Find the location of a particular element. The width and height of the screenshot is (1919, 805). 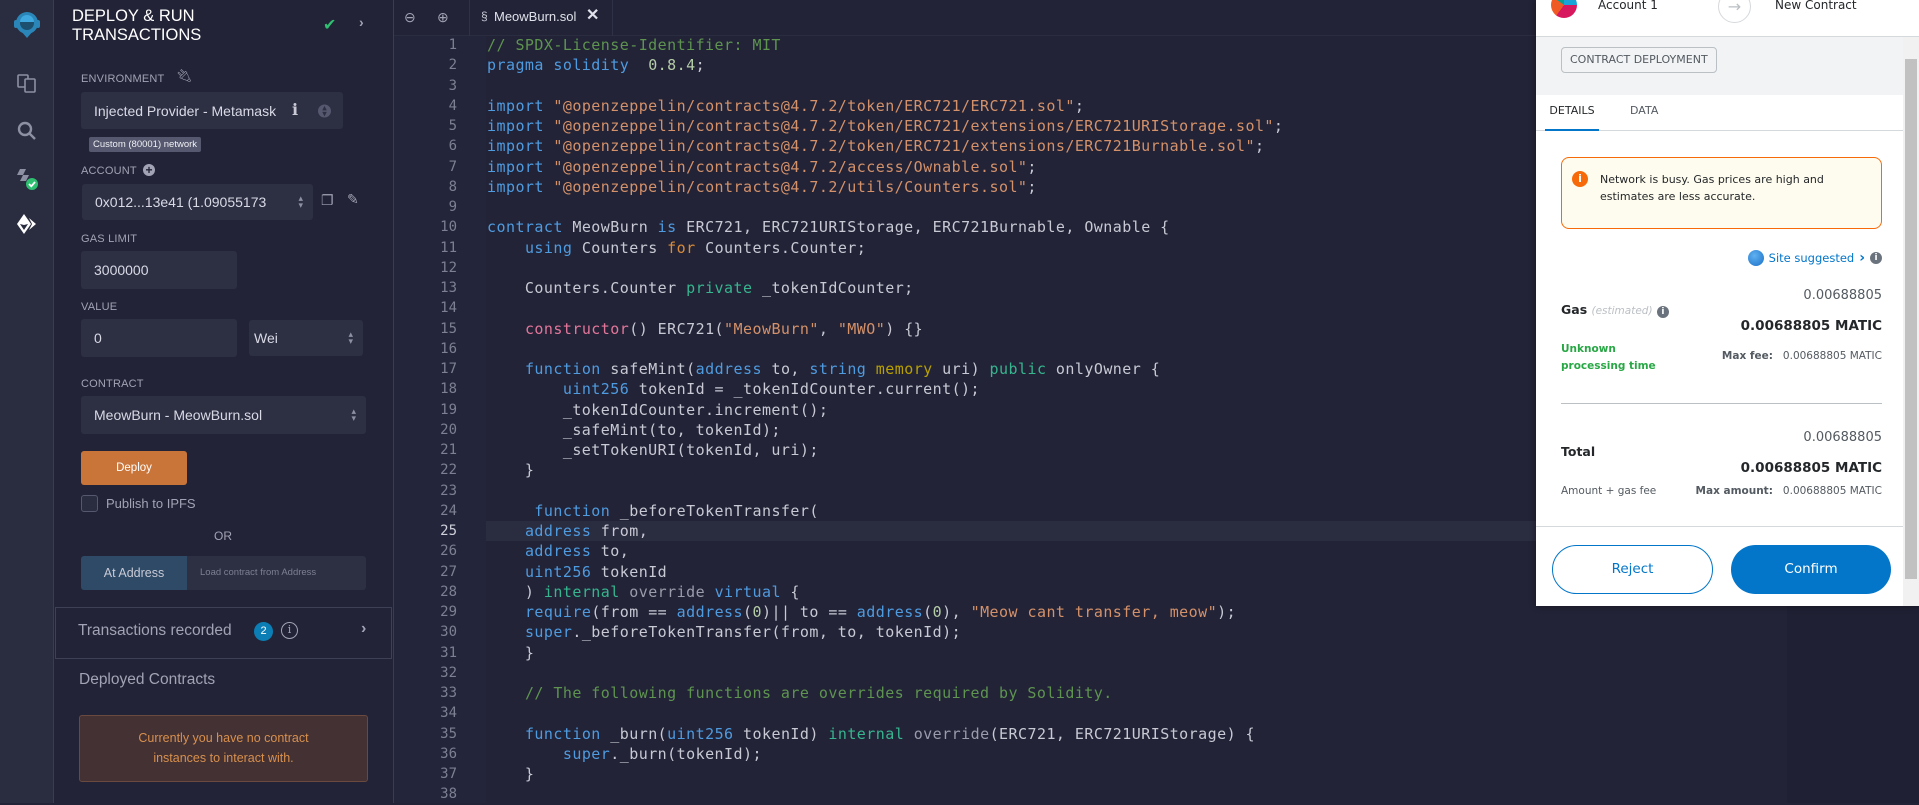

value-unit-select: Wei ▴ ▾ is located at coordinates (306, 338).